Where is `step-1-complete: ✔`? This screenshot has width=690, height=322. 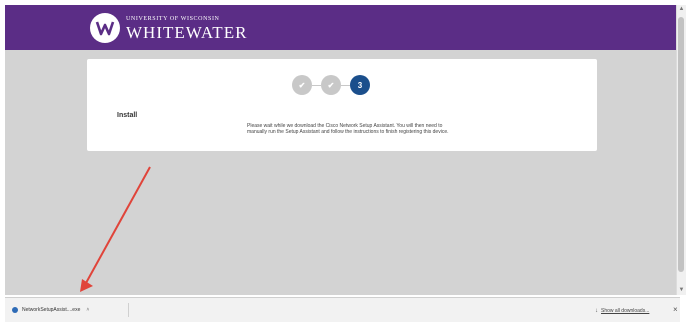
step-1-complete: ✔ is located at coordinates (302, 85).